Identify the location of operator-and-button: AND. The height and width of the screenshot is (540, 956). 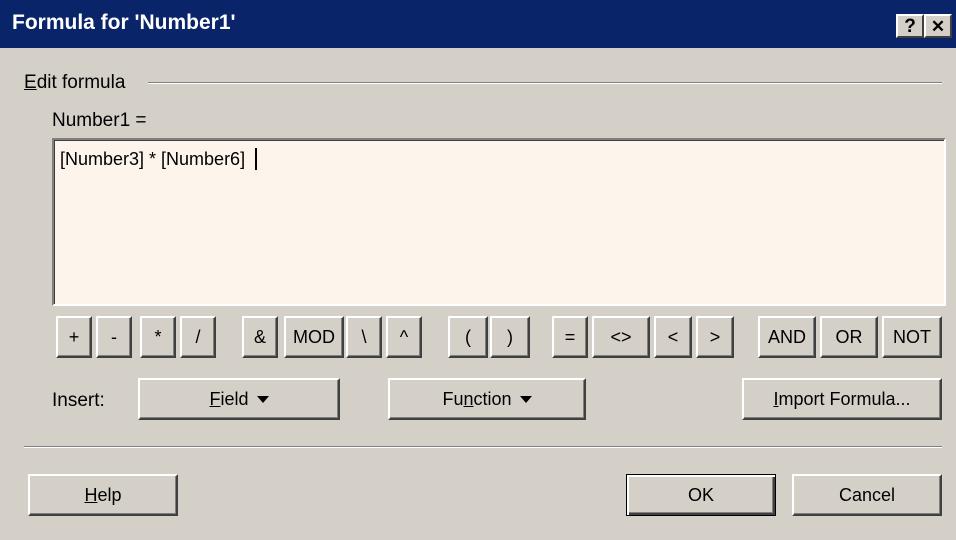
(787, 337).